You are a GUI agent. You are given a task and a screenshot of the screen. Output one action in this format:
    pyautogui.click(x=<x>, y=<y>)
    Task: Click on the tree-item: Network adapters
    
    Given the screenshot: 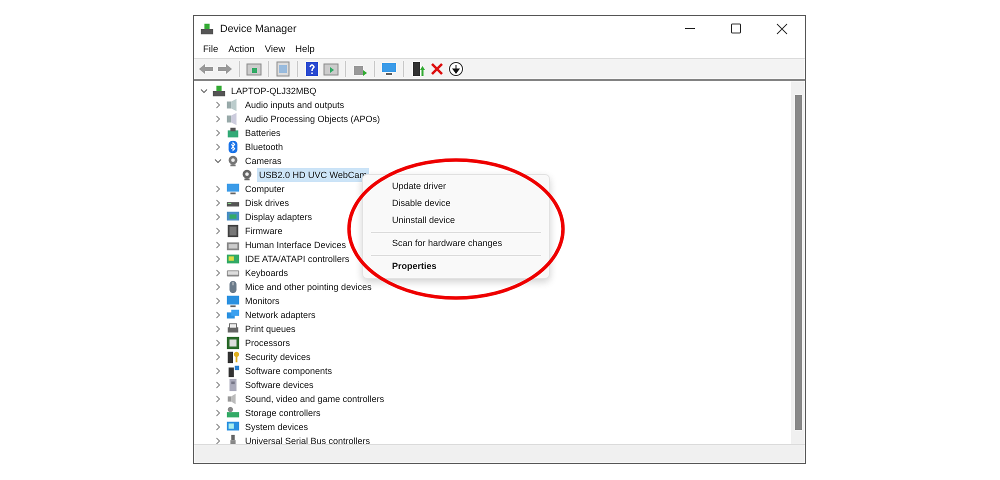 What is the action you would take?
    pyautogui.click(x=280, y=315)
    